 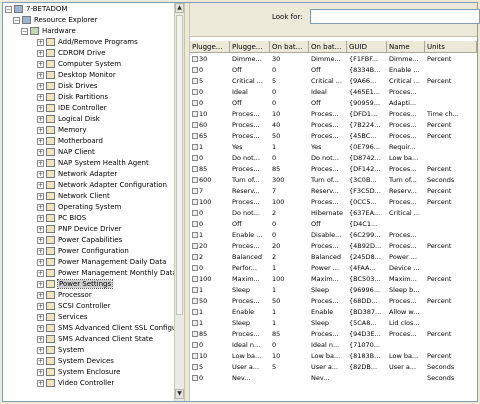 What do you see at coordinates (210, 59) in the screenshot?
I see `table-cell: 30` at bounding box center [210, 59].